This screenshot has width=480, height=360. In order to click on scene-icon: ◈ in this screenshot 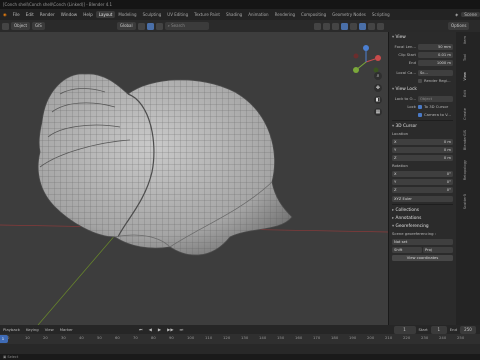, I will do `click(456, 14)`.